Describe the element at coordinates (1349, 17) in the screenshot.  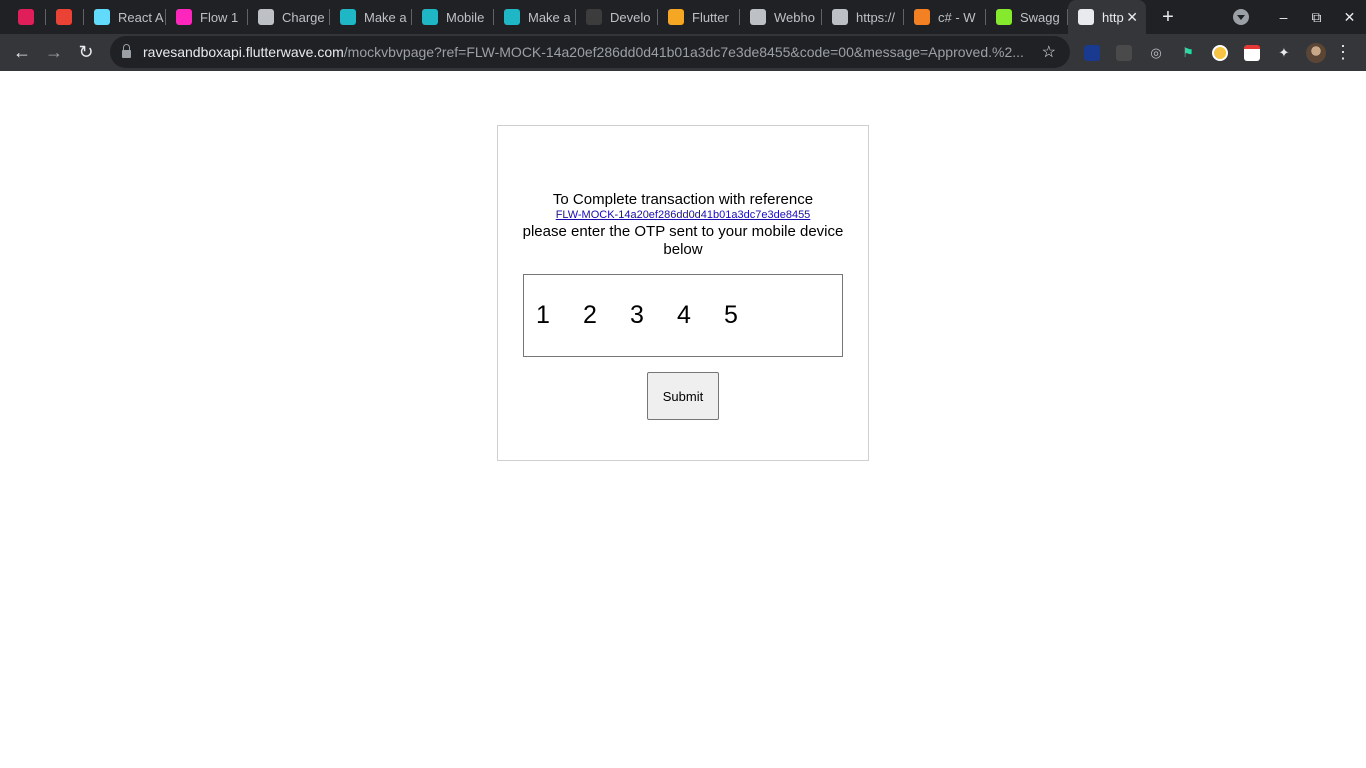
I see `close-window-icon: ✕` at that location.